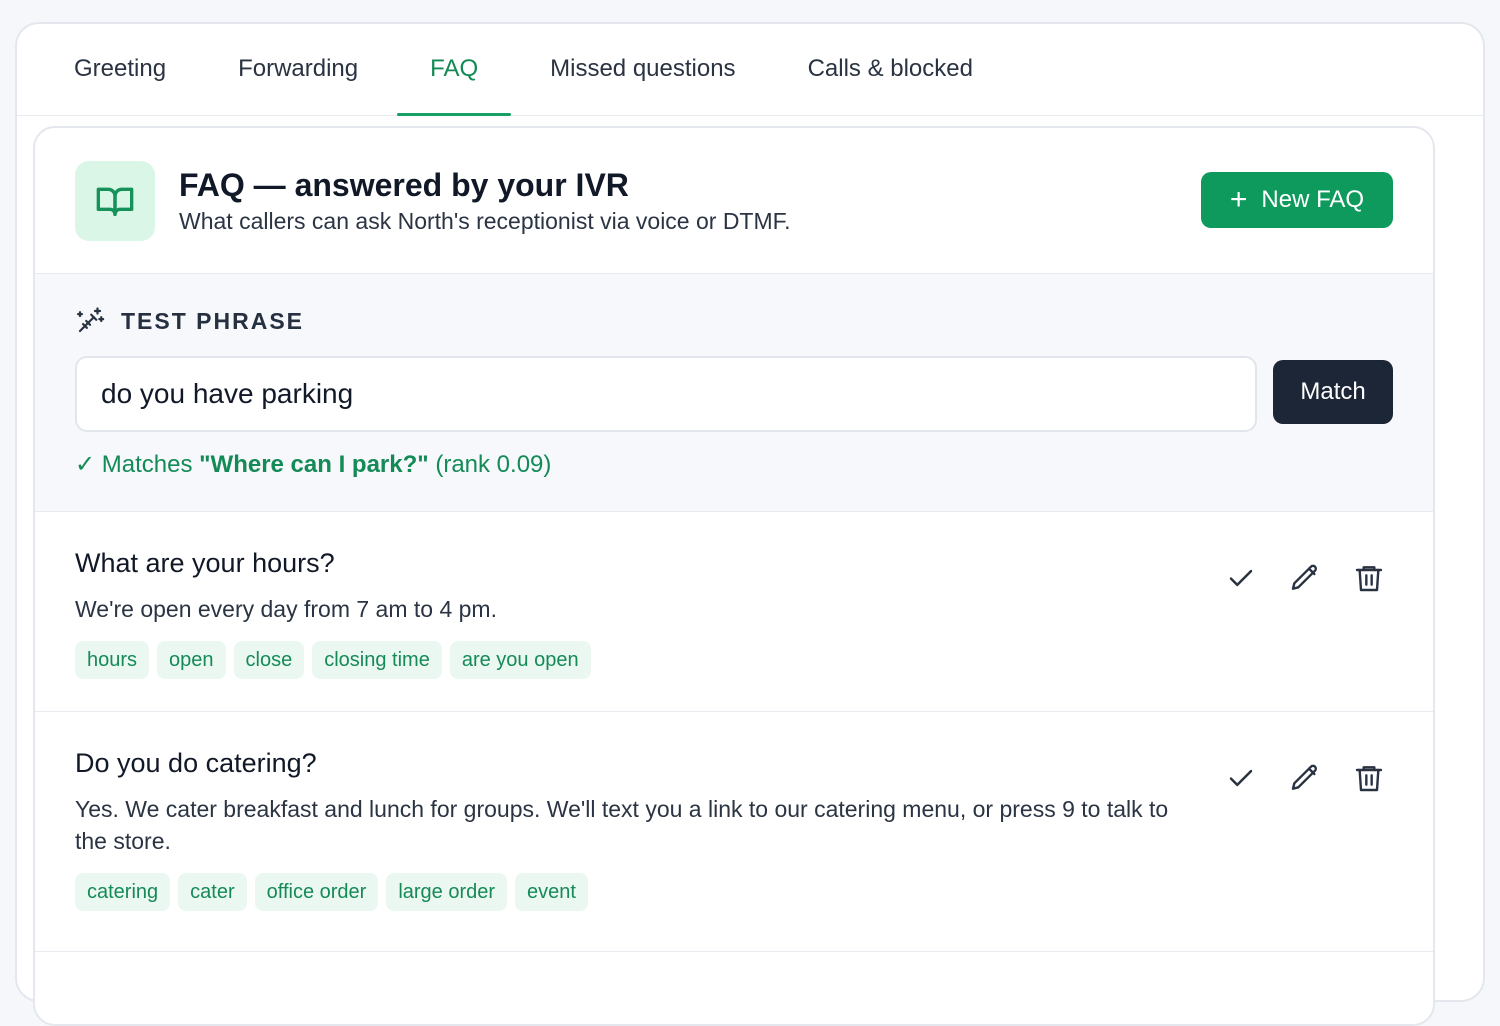  Describe the element at coordinates (551, 892) in the screenshot. I see `faq-tag: event` at that location.